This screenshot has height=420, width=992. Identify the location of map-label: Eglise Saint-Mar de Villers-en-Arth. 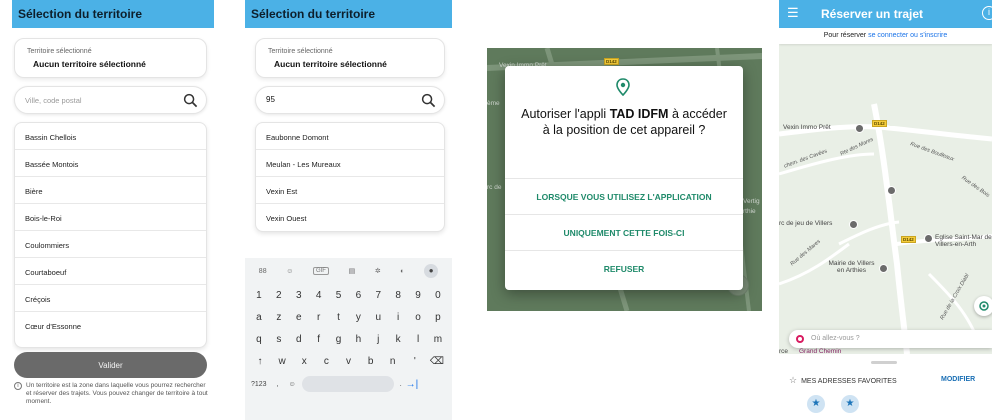
(963, 241).